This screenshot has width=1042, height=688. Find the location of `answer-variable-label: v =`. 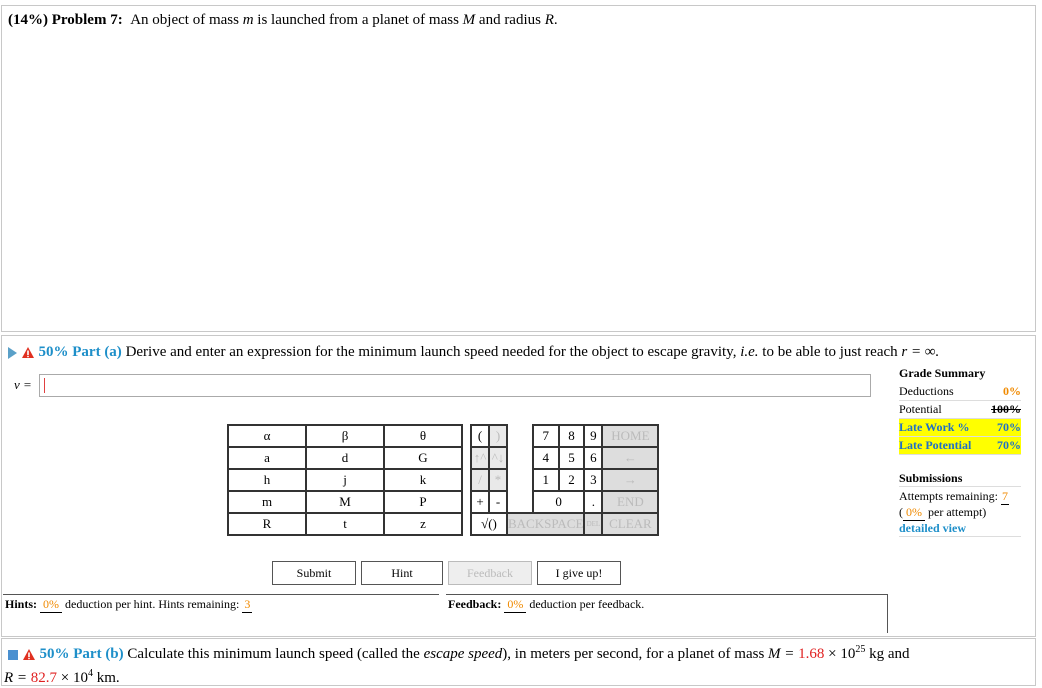

answer-variable-label: v = is located at coordinates (23, 384).